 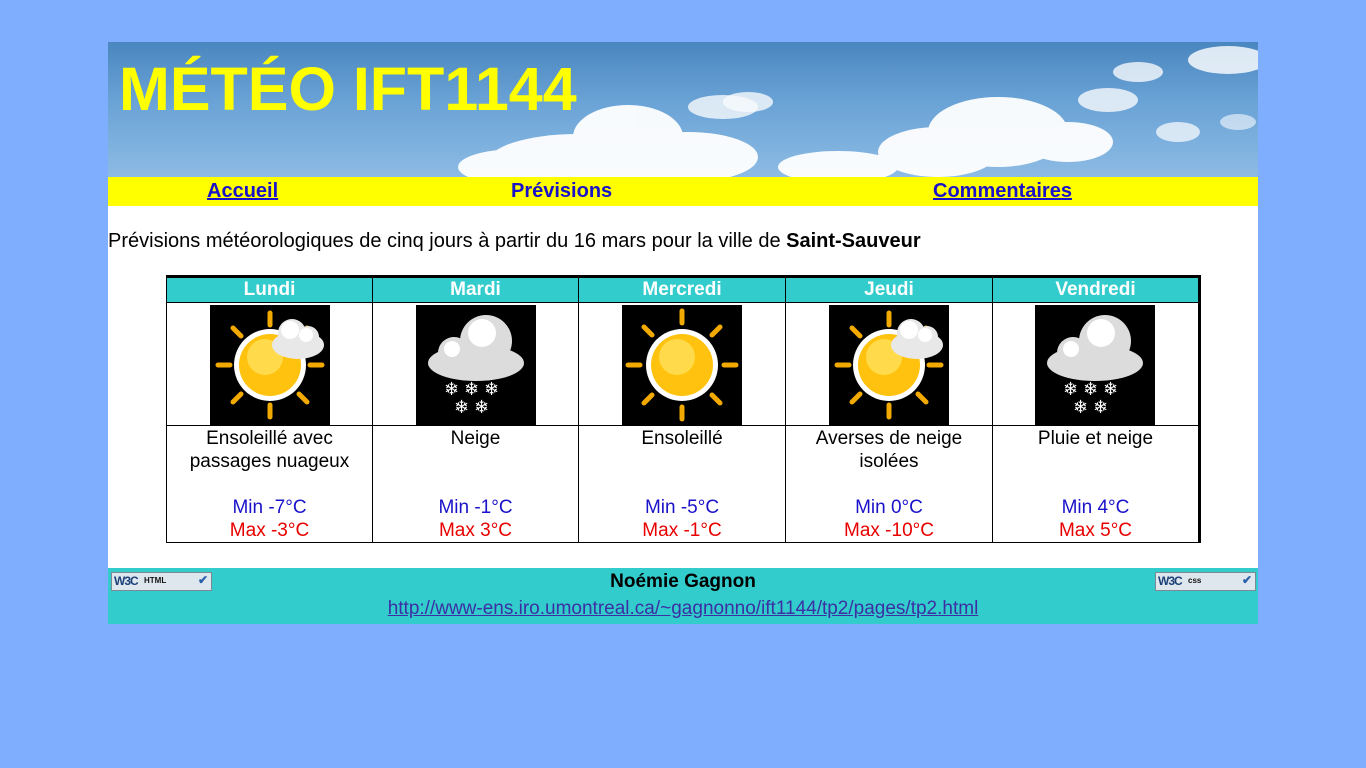 What do you see at coordinates (475, 438) in the screenshot?
I see `condition-text: Neige` at bounding box center [475, 438].